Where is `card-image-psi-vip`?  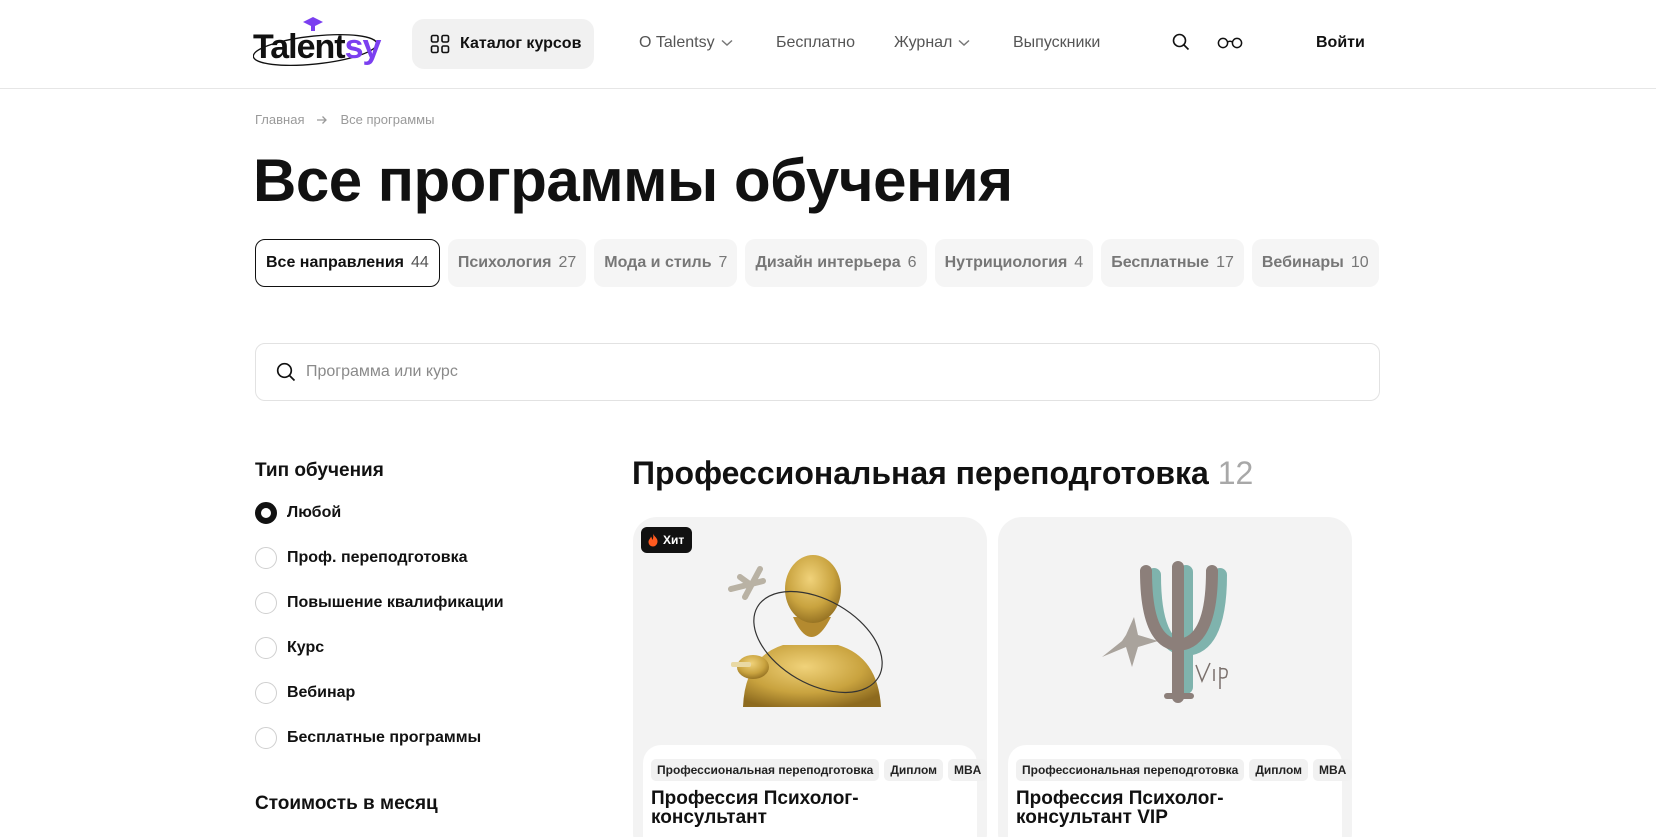 card-image-psi-vip is located at coordinates (1175, 632).